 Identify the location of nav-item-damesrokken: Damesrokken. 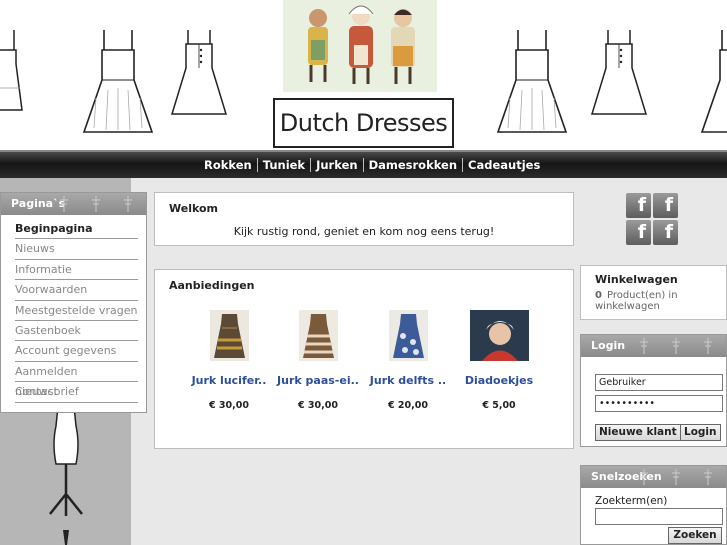
(413, 165).